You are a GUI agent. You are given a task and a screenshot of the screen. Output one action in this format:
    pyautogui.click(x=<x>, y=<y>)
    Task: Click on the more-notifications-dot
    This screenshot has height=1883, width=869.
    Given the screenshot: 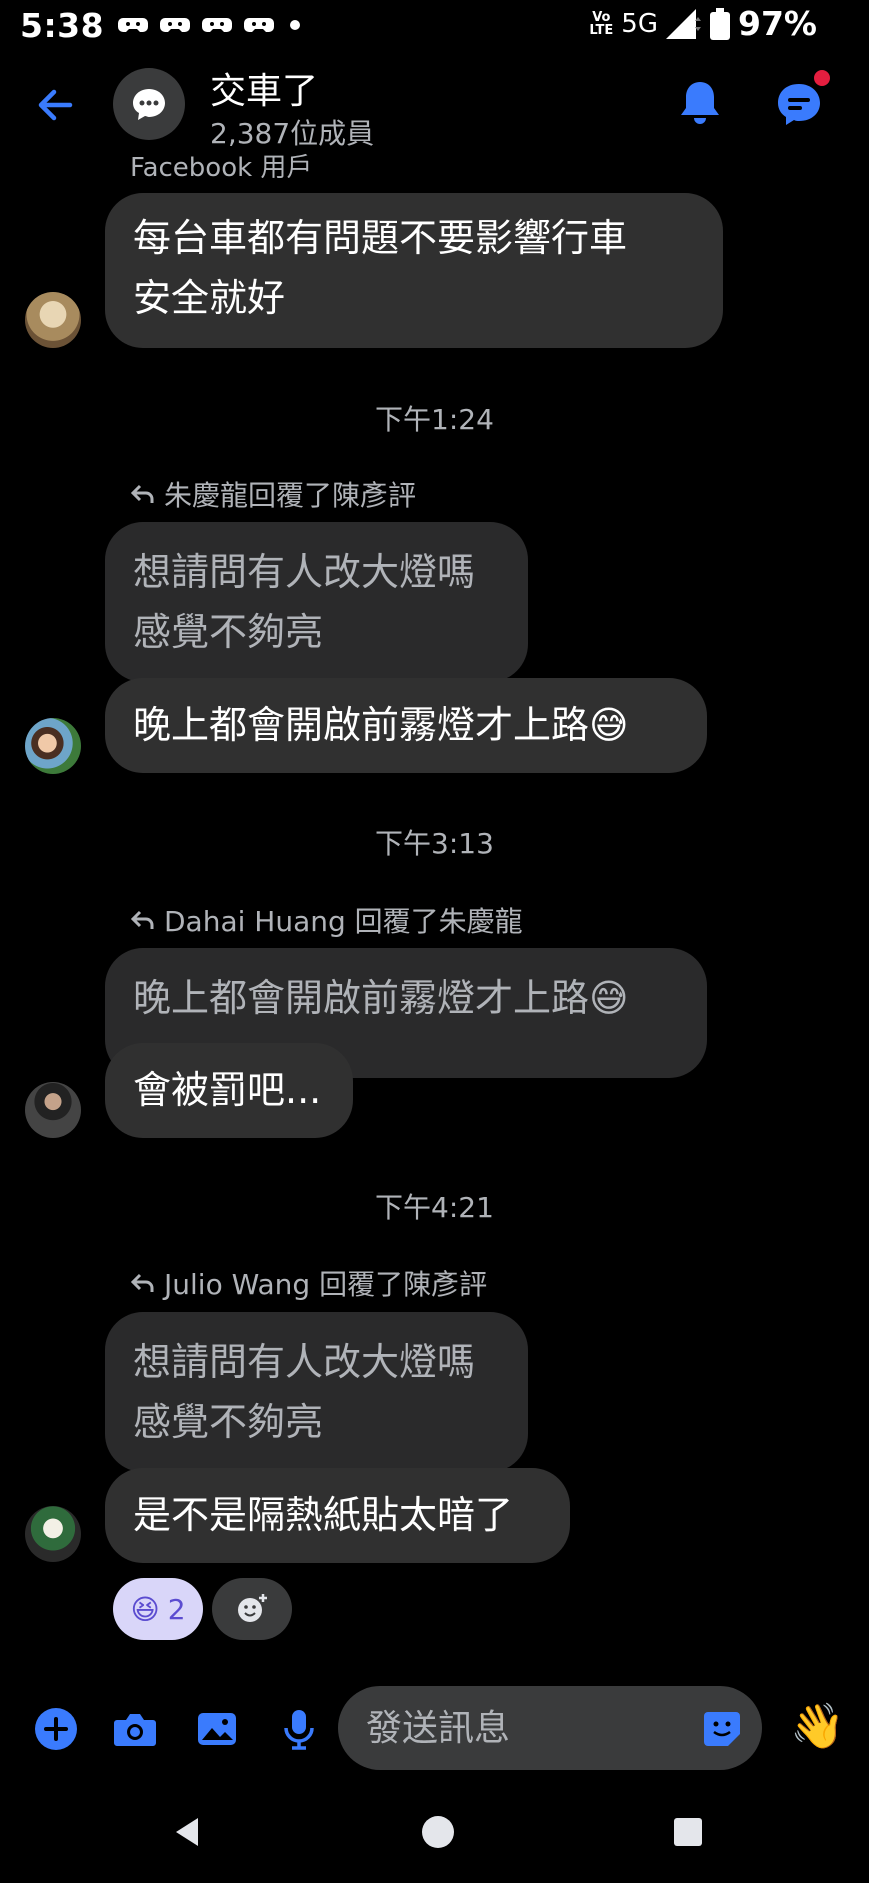 What is the action you would take?
    pyautogui.click(x=295, y=25)
    